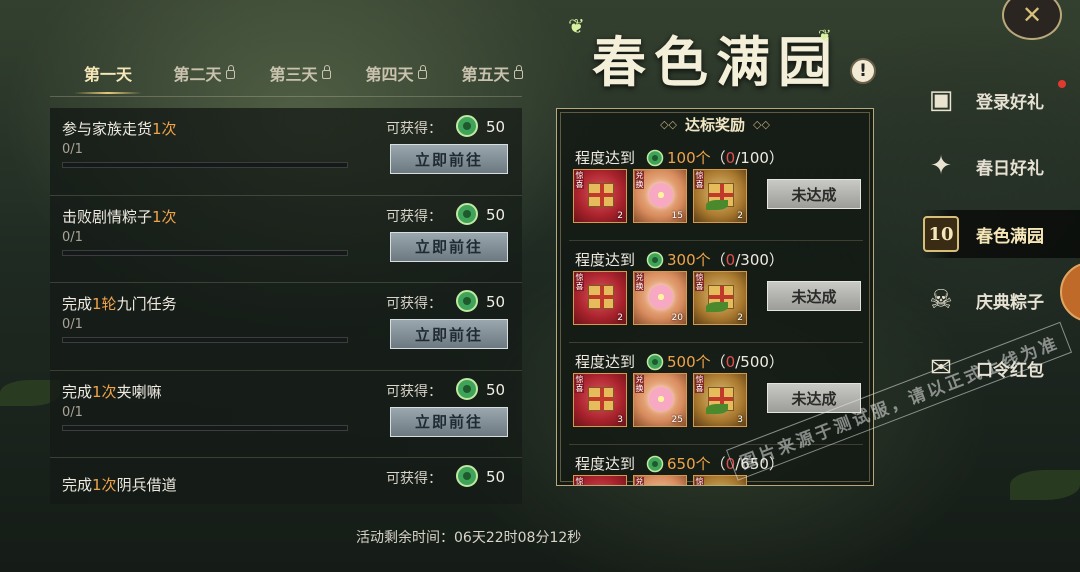  Describe the element at coordinates (1032, 20) in the screenshot. I see `close-emblem-icon: ✕` at that location.